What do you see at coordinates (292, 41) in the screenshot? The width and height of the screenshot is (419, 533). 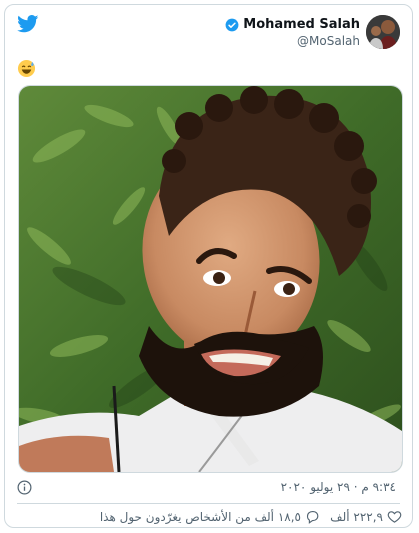 I see `author-handle: @MoSalah` at bounding box center [292, 41].